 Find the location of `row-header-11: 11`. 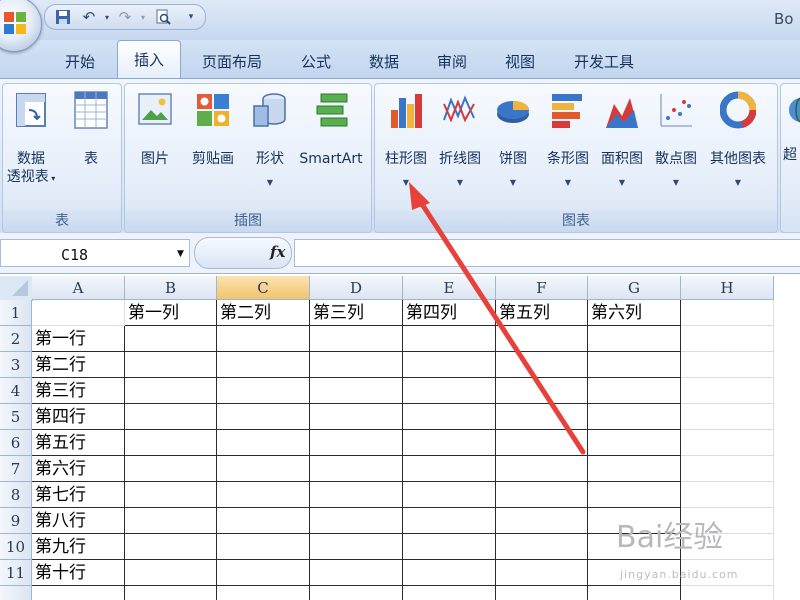

row-header-11: 11 is located at coordinates (16, 573).